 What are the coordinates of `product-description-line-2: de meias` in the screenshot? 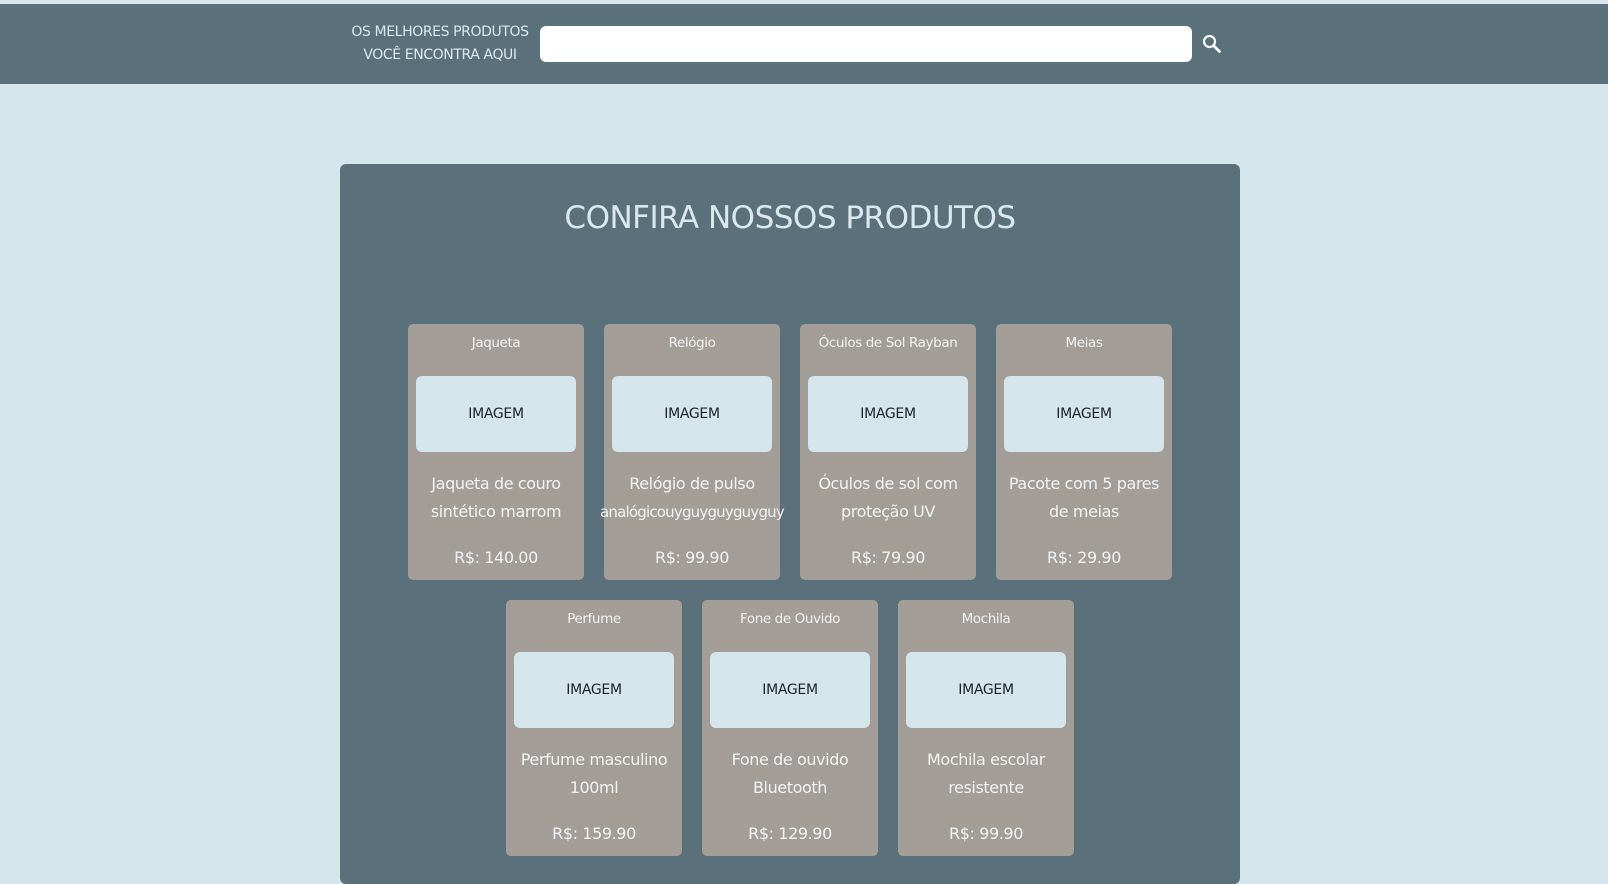 It's located at (1084, 511).